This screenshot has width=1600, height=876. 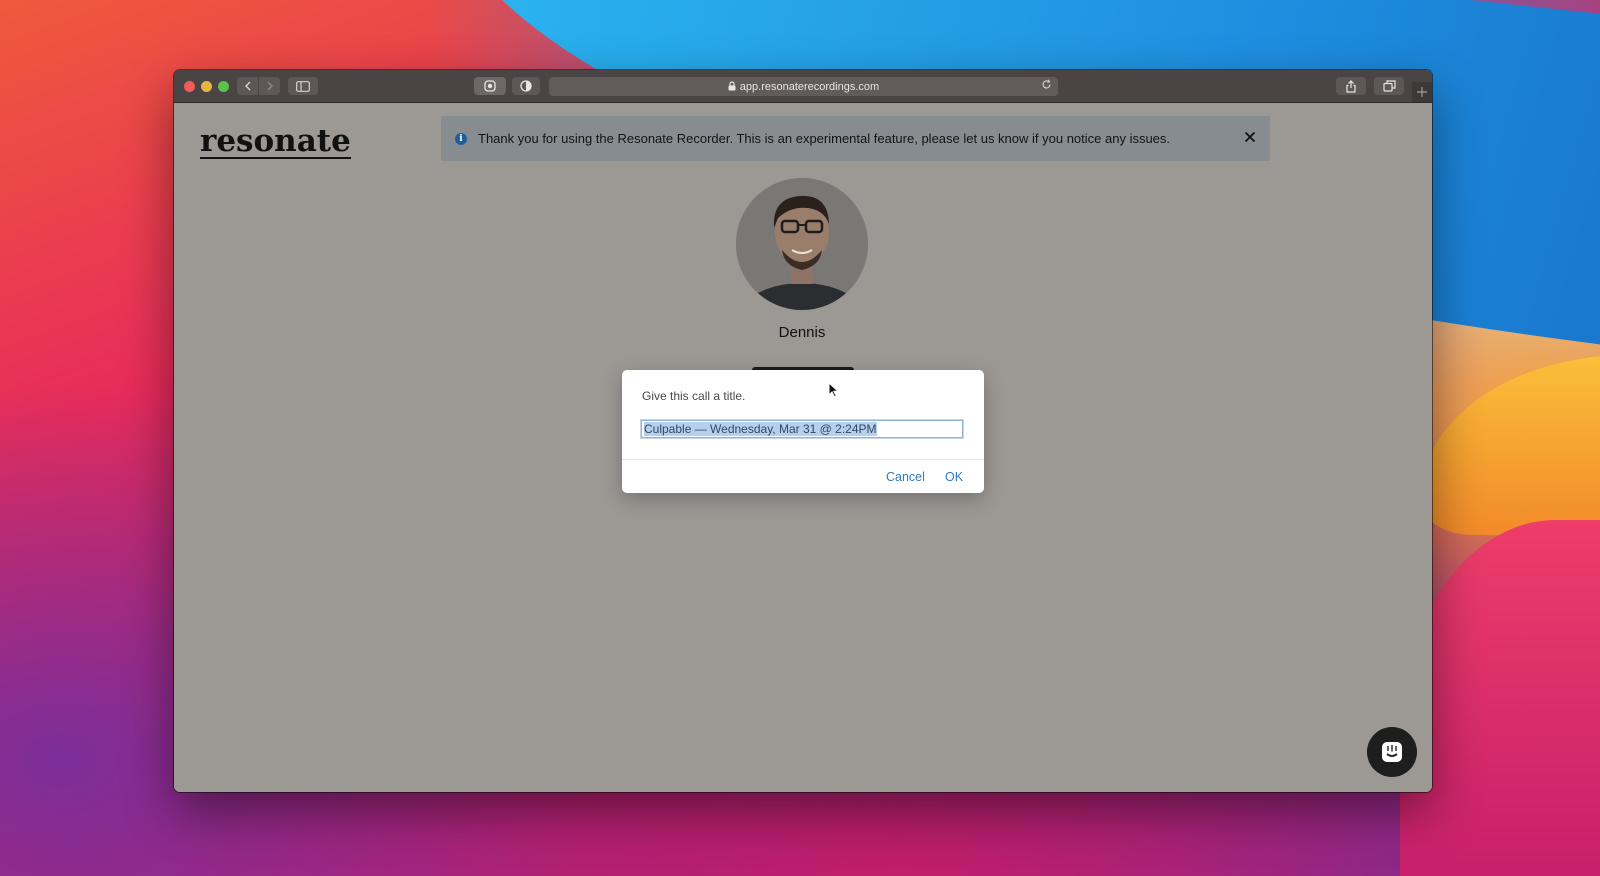 I want to click on share-button, so click(x=1351, y=86).